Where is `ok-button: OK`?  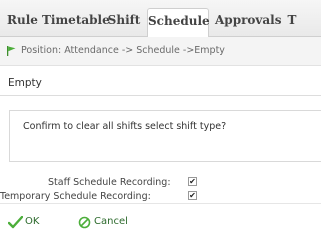 ok-button: OK is located at coordinates (28, 223).